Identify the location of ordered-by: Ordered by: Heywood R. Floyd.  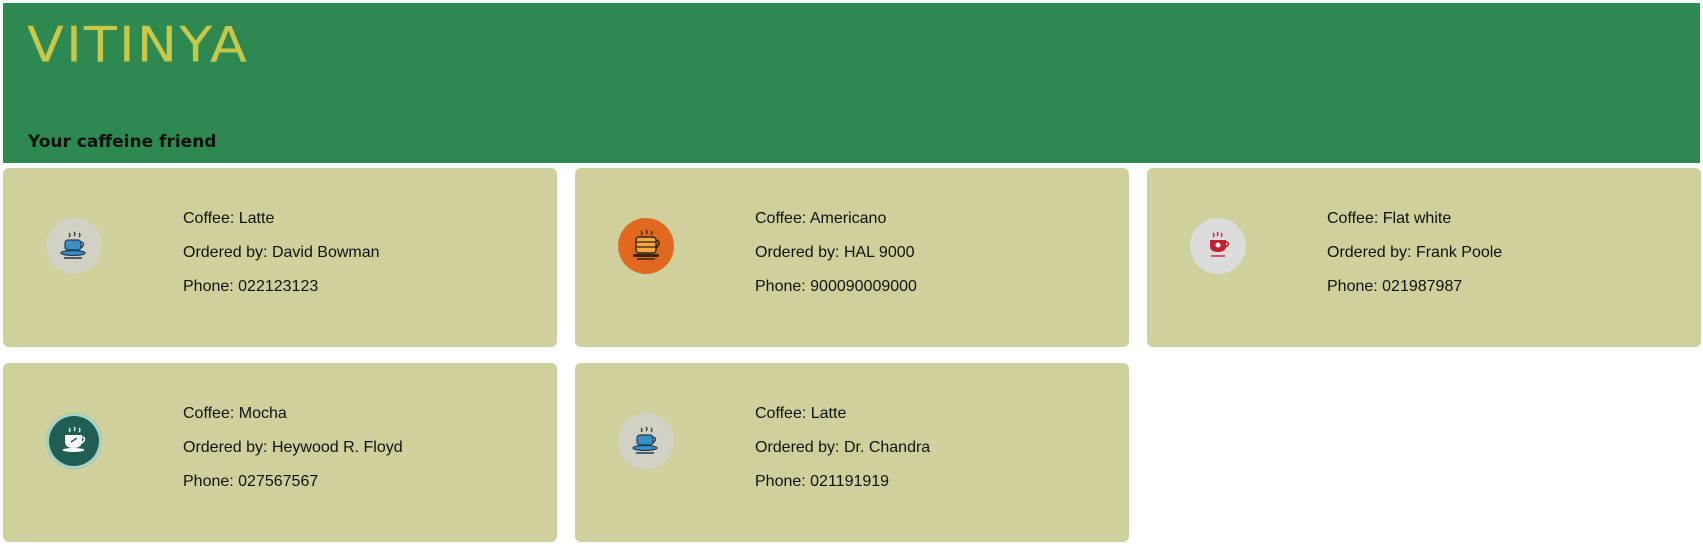
(293, 447).